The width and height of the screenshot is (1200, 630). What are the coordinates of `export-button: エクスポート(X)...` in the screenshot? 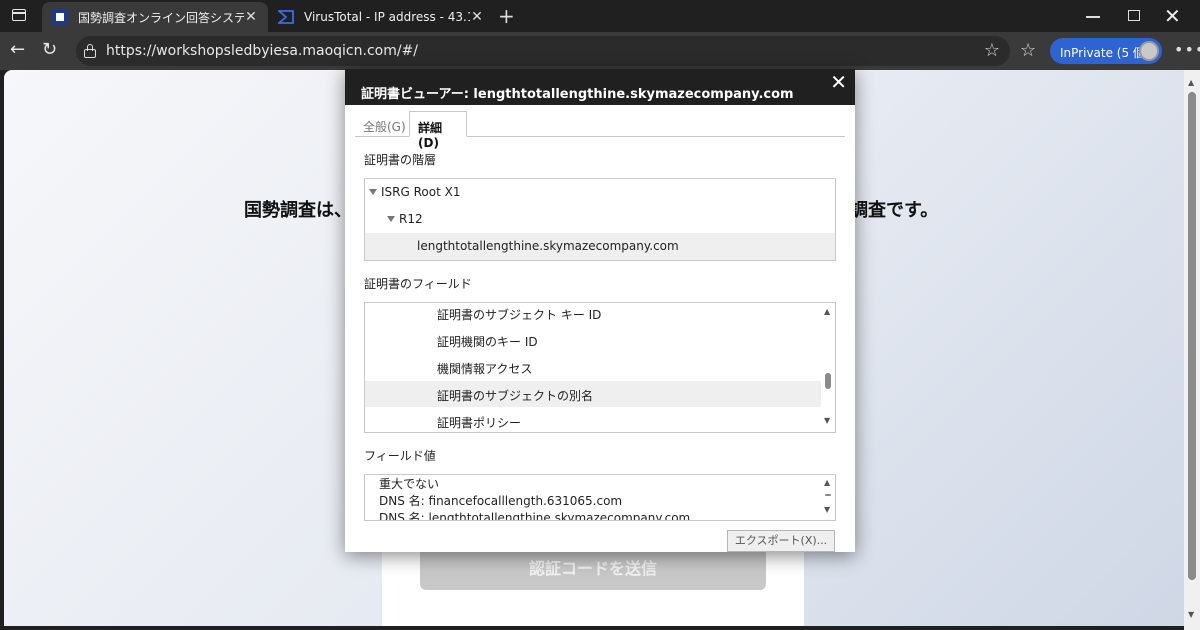 It's located at (781, 541).